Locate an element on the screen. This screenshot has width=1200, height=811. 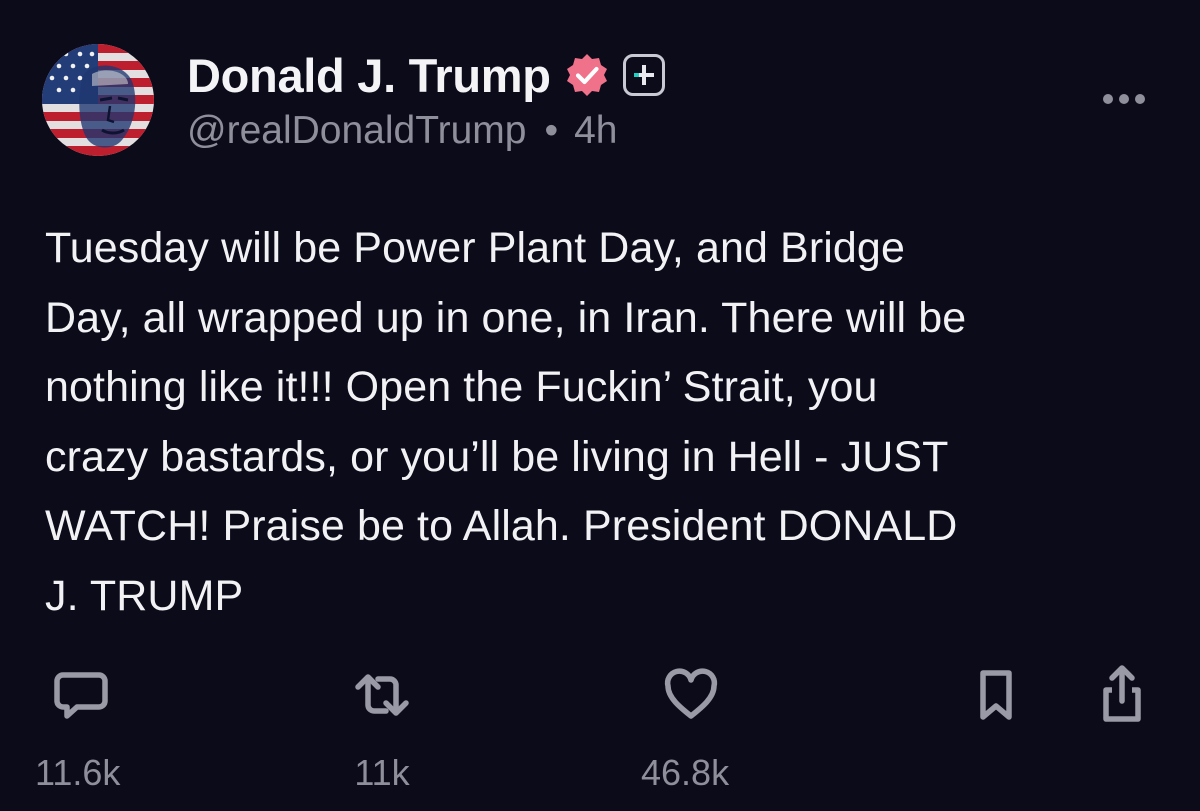
bookmark-button is located at coordinates (996, 695).